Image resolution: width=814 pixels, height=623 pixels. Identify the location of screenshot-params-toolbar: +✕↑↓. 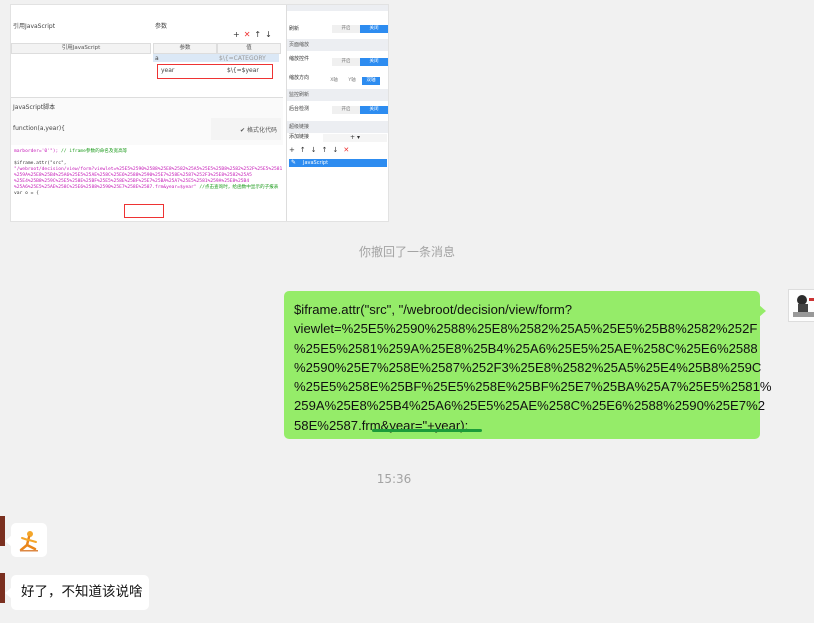
(254, 34).